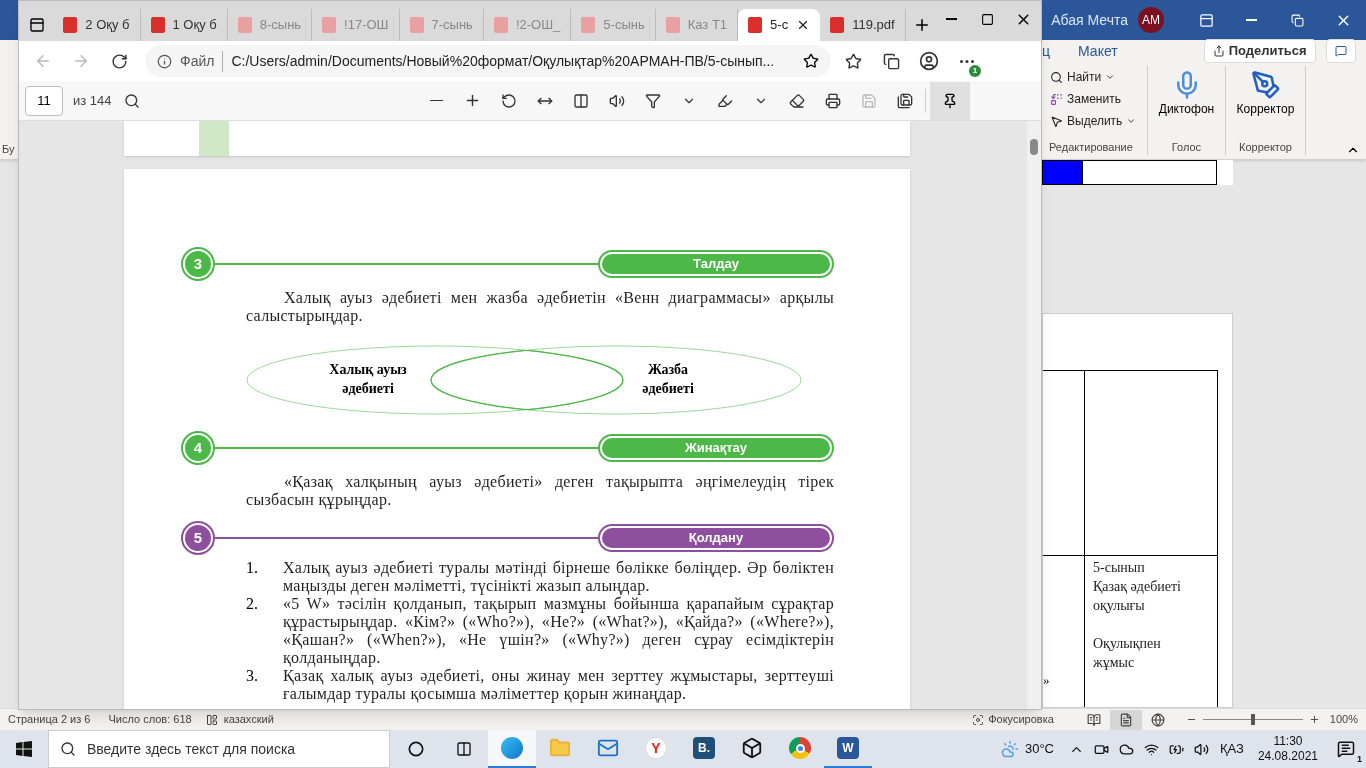 The image size is (1366, 768). What do you see at coordinates (978, 719) in the screenshot?
I see `focus-icon` at bounding box center [978, 719].